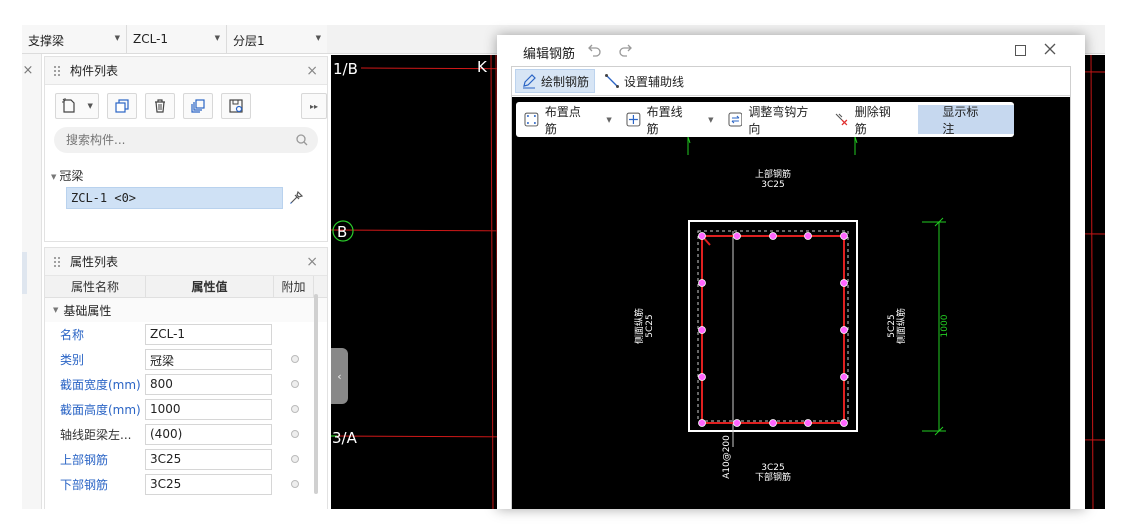 Image resolution: width=1125 pixels, height=529 pixels. What do you see at coordinates (77, 106) in the screenshot?
I see `new-component-button: ▼` at bounding box center [77, 106].